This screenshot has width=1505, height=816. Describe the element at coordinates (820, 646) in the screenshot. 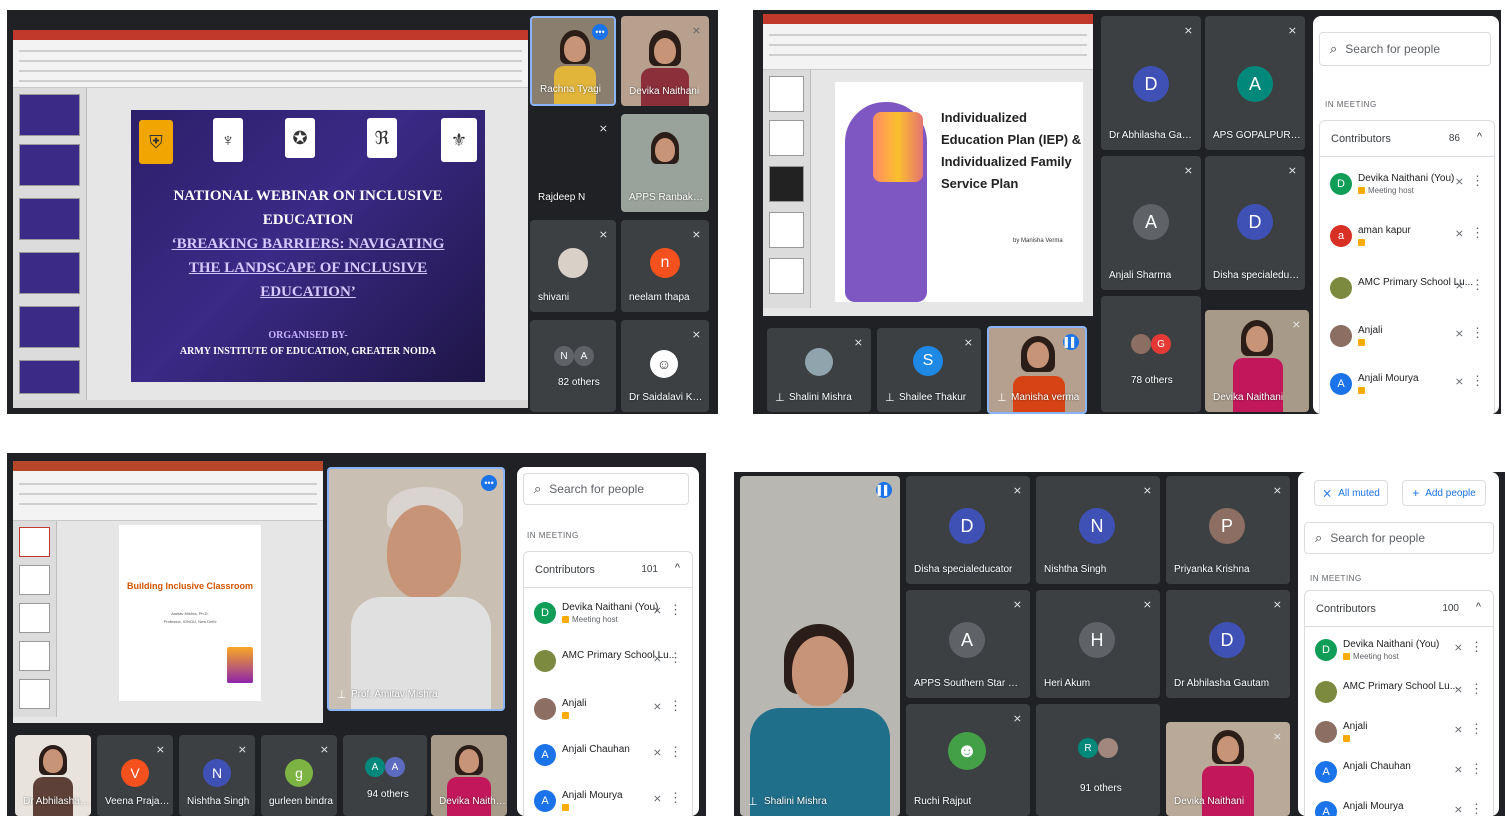

I see `speaker-tile: ▌▌ ⊥ Shalini Mishra` at that location.